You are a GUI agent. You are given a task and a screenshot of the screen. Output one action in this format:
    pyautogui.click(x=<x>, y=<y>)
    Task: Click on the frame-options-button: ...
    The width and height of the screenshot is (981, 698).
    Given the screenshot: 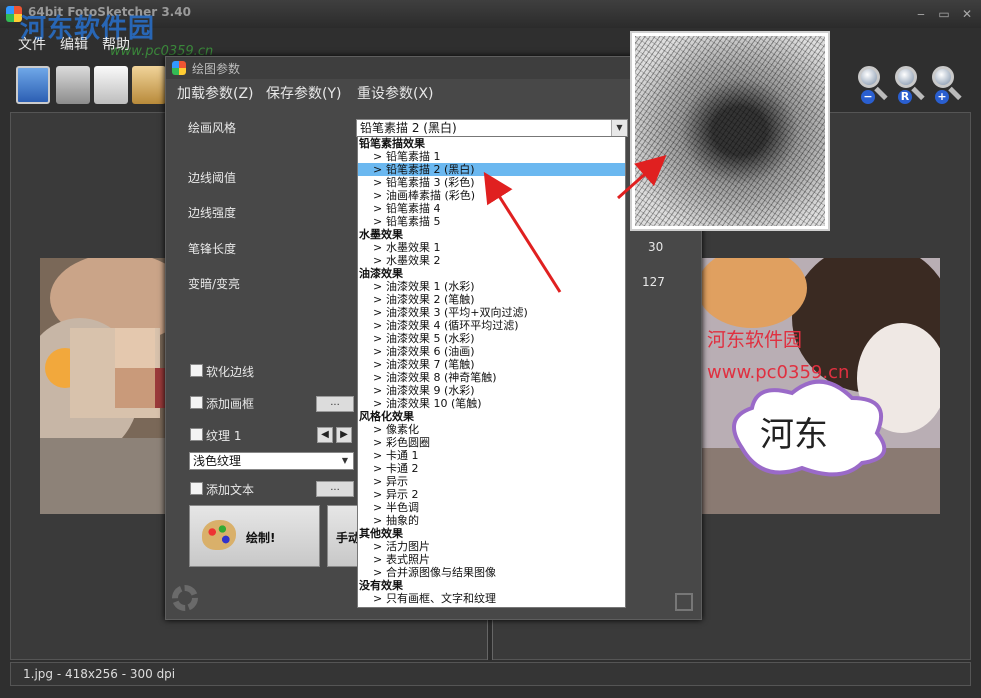 What is the action you would take?
    pyautogui.click(x=335, y=404)
    